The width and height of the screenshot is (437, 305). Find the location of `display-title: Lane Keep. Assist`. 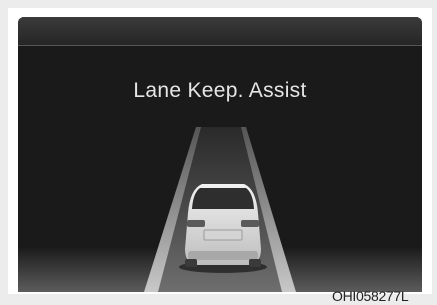

display-title: Lane Keep. Assist is located at coordinates (220, 90).